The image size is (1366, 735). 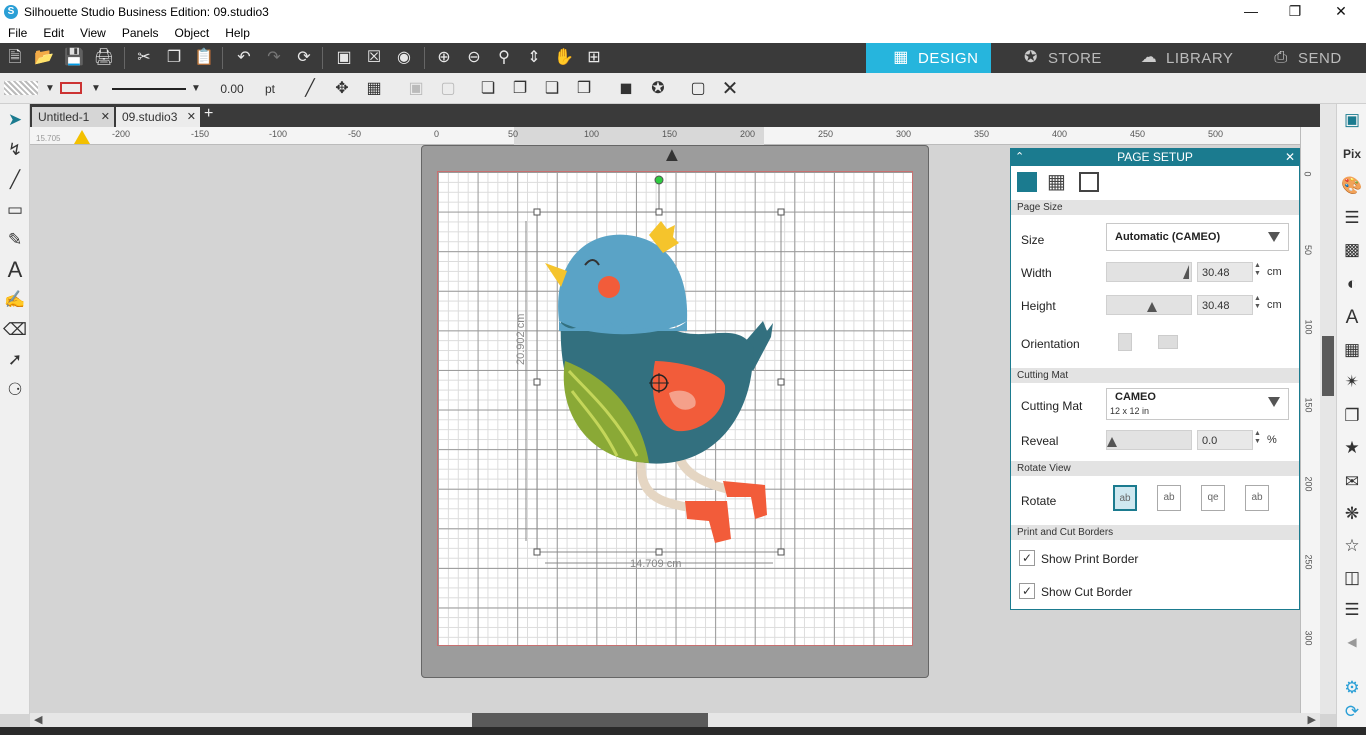 What do you see at coordinates (1197, 404) in the screenshot?
I see `cutting-mat-dropdown: CAMEO 12 x 12 in` at bounding box center [1197, 404].